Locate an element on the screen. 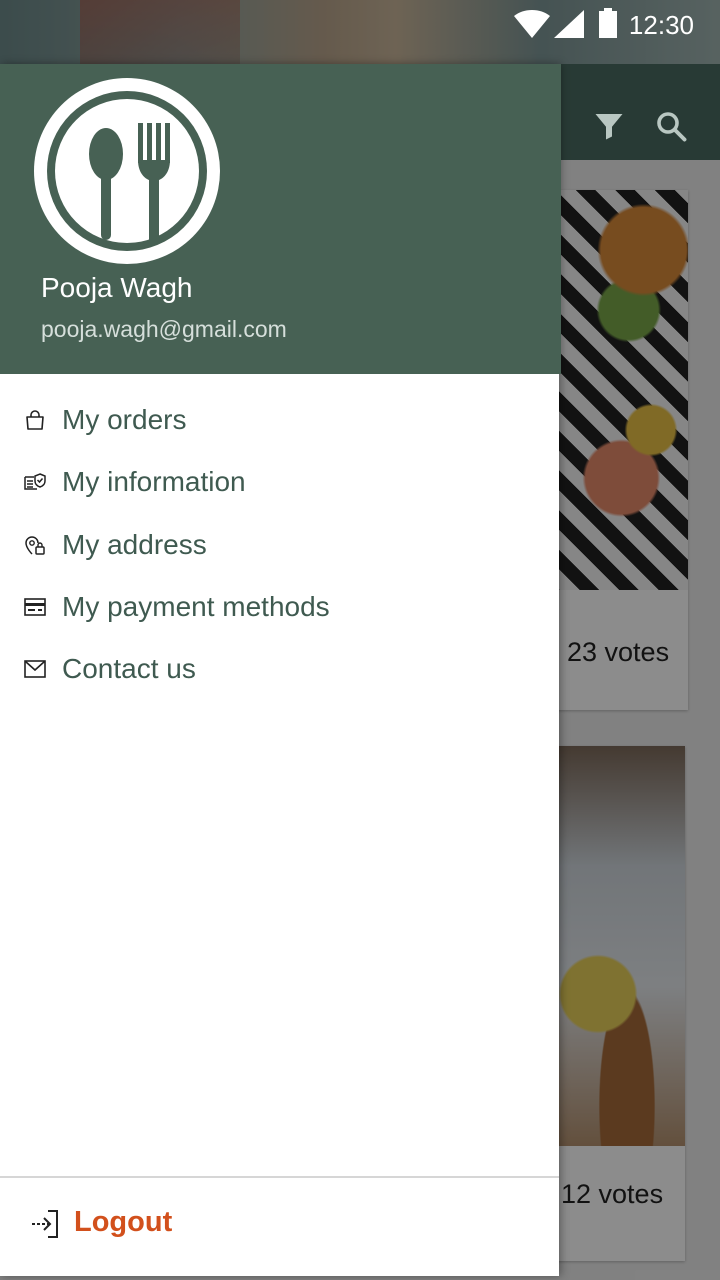  menu-item-my-payment-methods: My payment methods is located at coordinates (279, 607).